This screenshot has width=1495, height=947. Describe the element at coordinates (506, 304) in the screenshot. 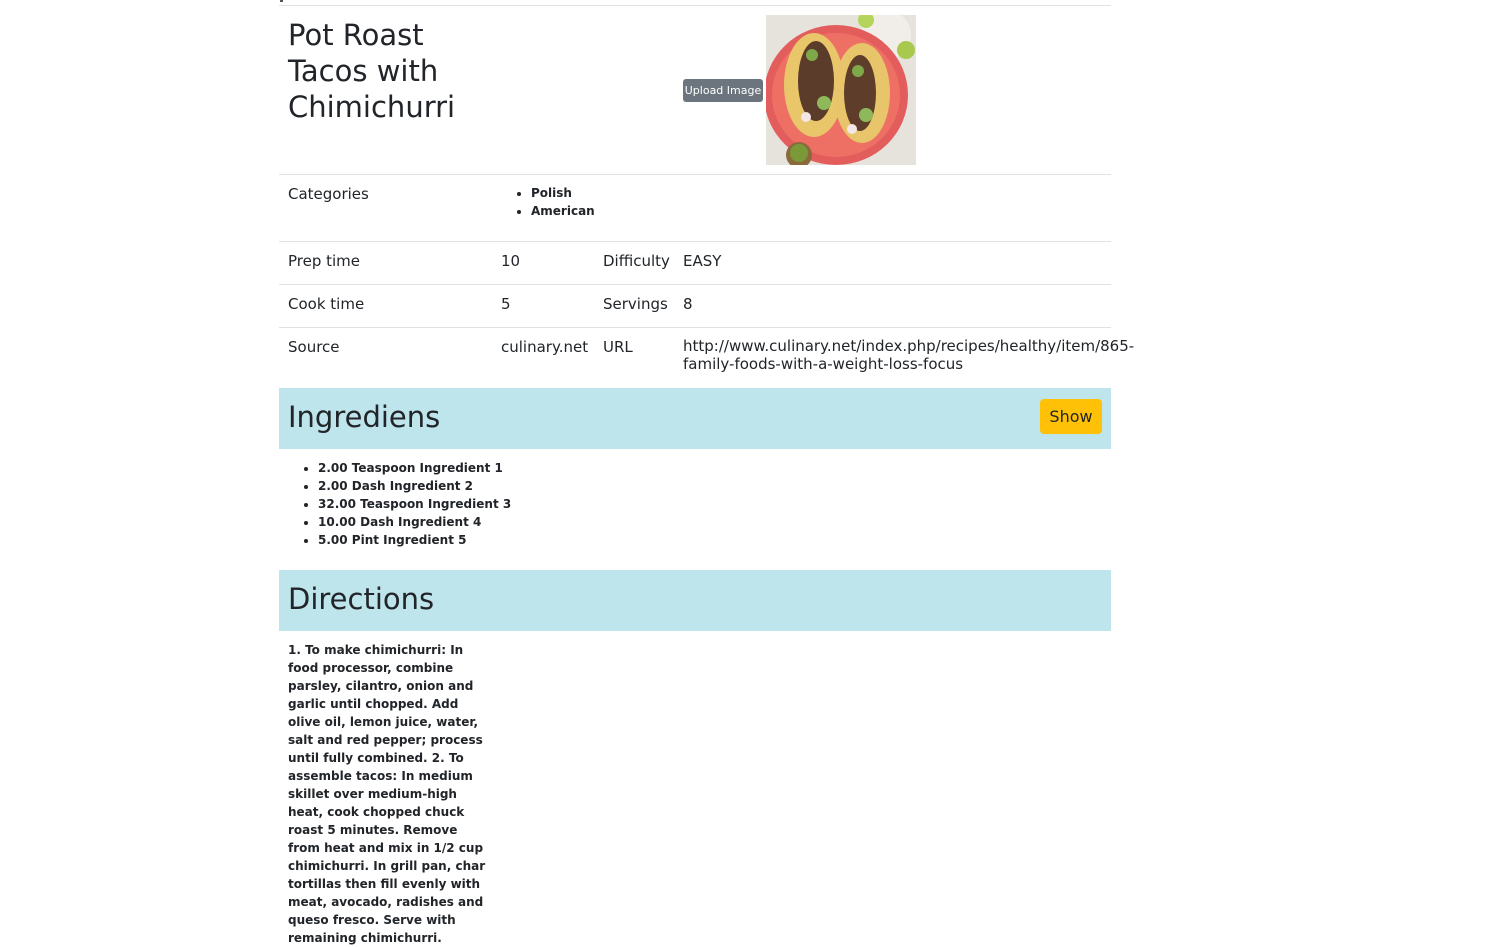

I see `cook-time-value: 5` at that location.